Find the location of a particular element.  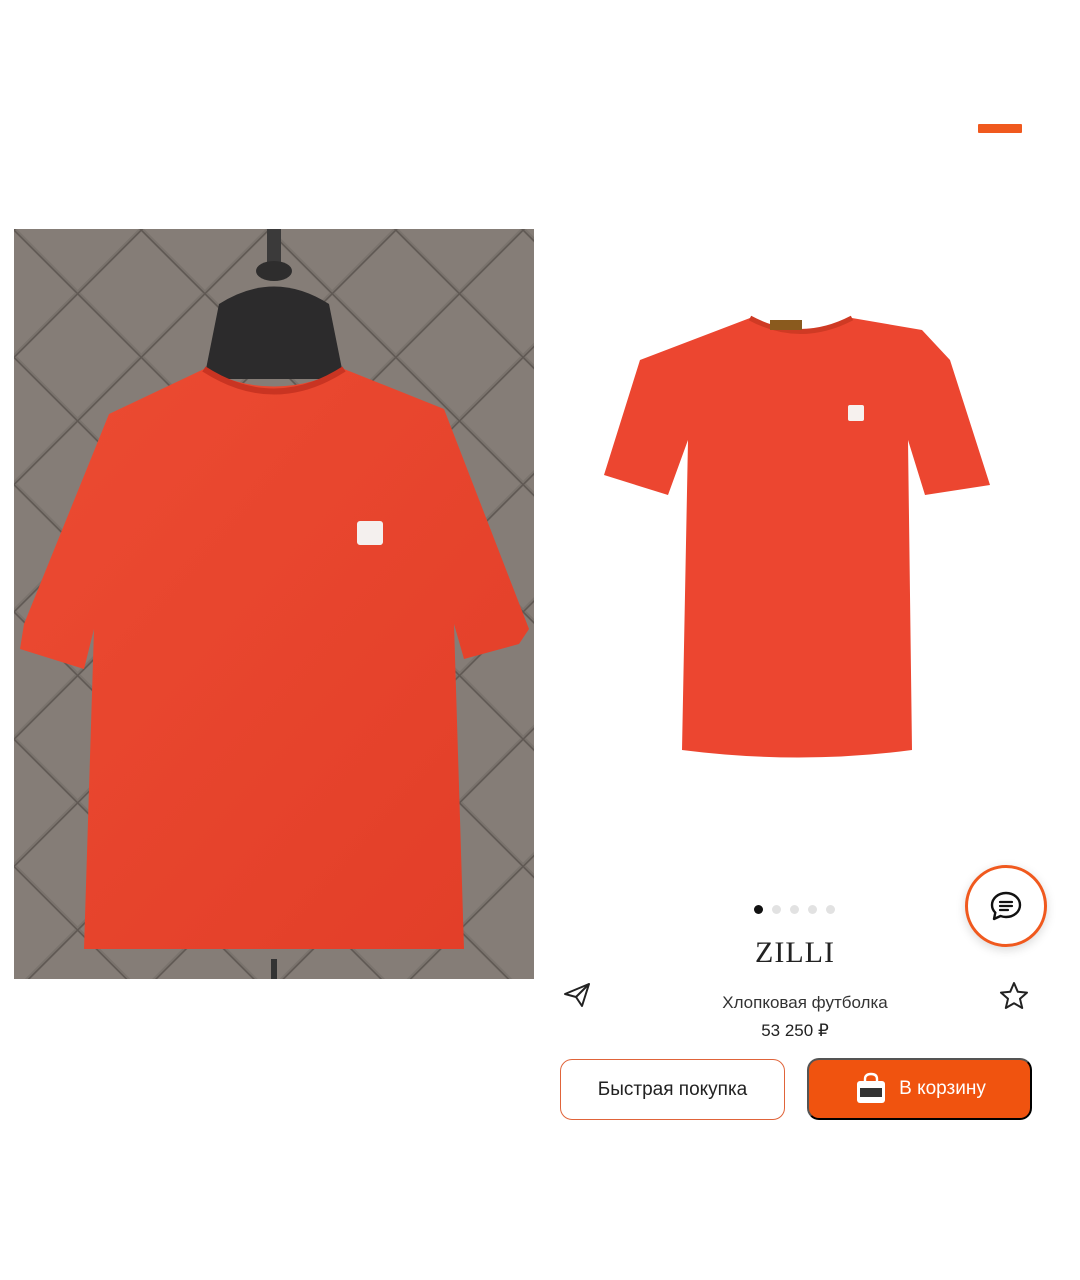

accent-bar is located at coordinates (1000, 128).